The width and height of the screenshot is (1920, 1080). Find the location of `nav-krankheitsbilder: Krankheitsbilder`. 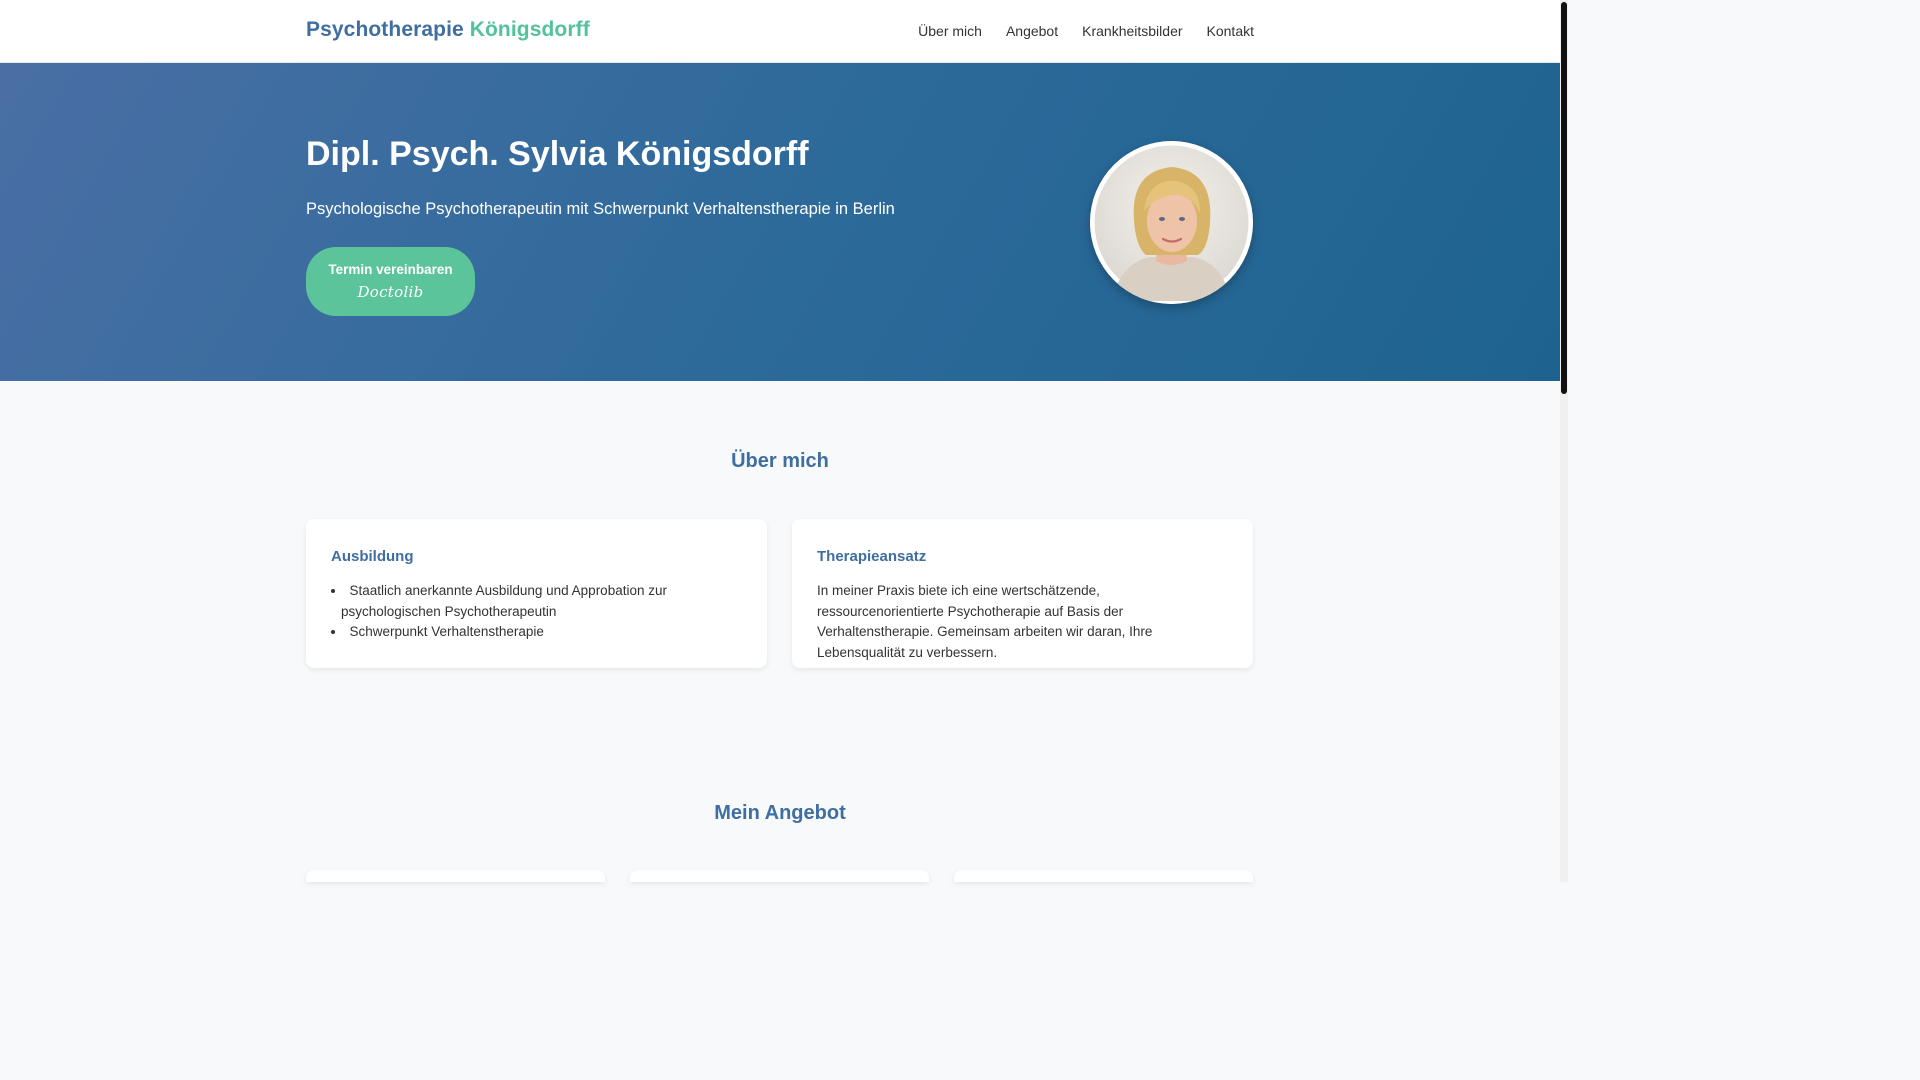

nav-krankheitsbilder: Krankheitsbilder is located at coordinates (1132, 31).